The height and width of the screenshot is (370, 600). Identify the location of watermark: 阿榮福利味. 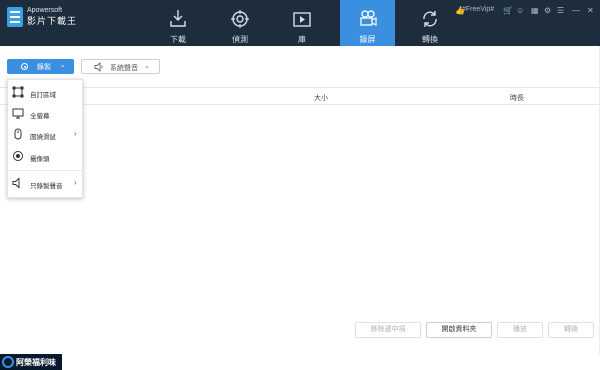
(31, 362).